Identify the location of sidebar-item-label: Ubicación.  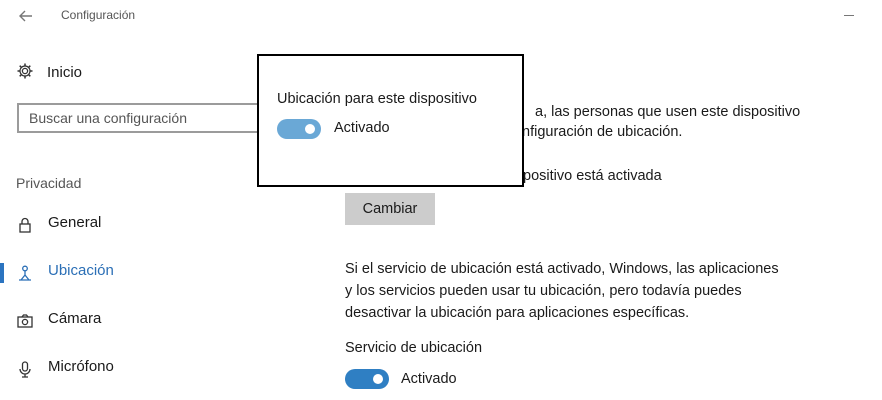
(81, 270).